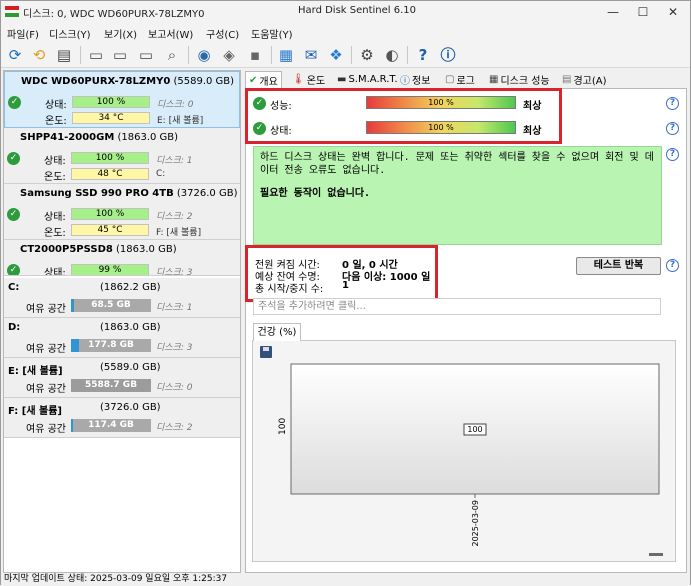 The height and width of the screenshot is (586, 691). Describe the element at coordinates (357, 10) in the screenshot. I see `app-title: Hard Disk Sentinel 6.10` at that location.